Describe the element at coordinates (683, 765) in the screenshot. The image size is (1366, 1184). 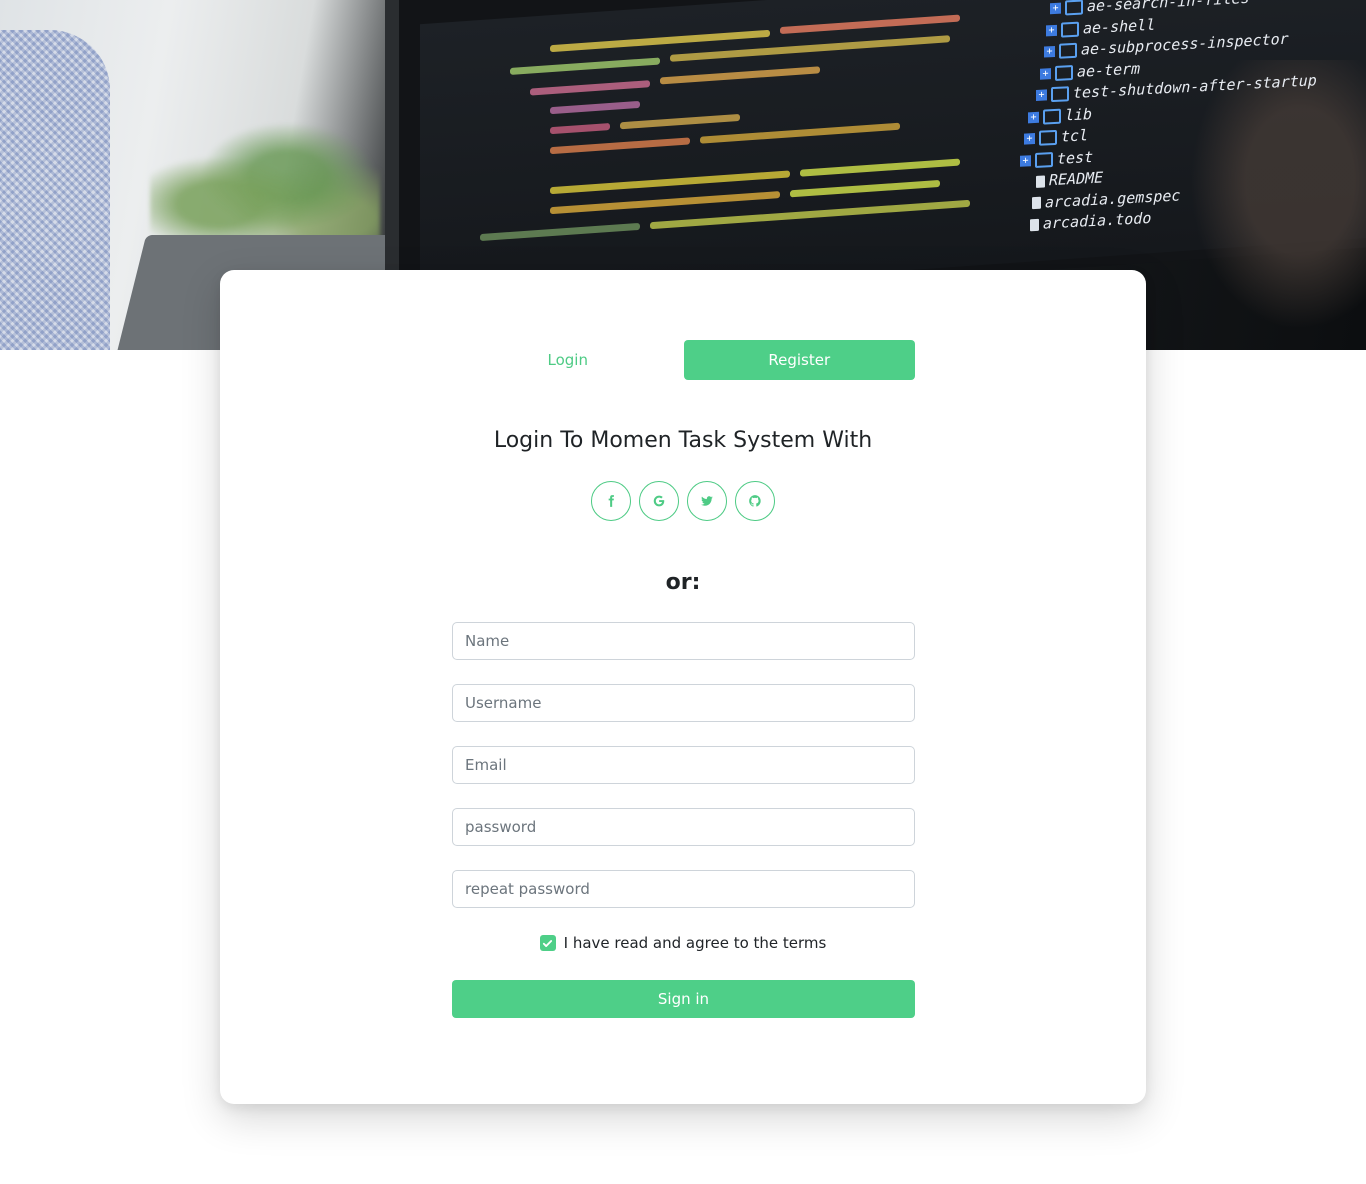
I see `email-field` at that location.